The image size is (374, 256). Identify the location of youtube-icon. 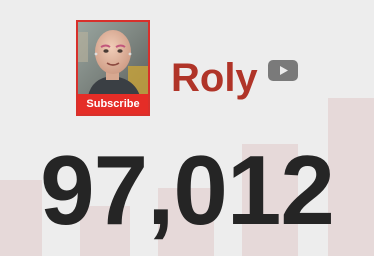
(283, 70).